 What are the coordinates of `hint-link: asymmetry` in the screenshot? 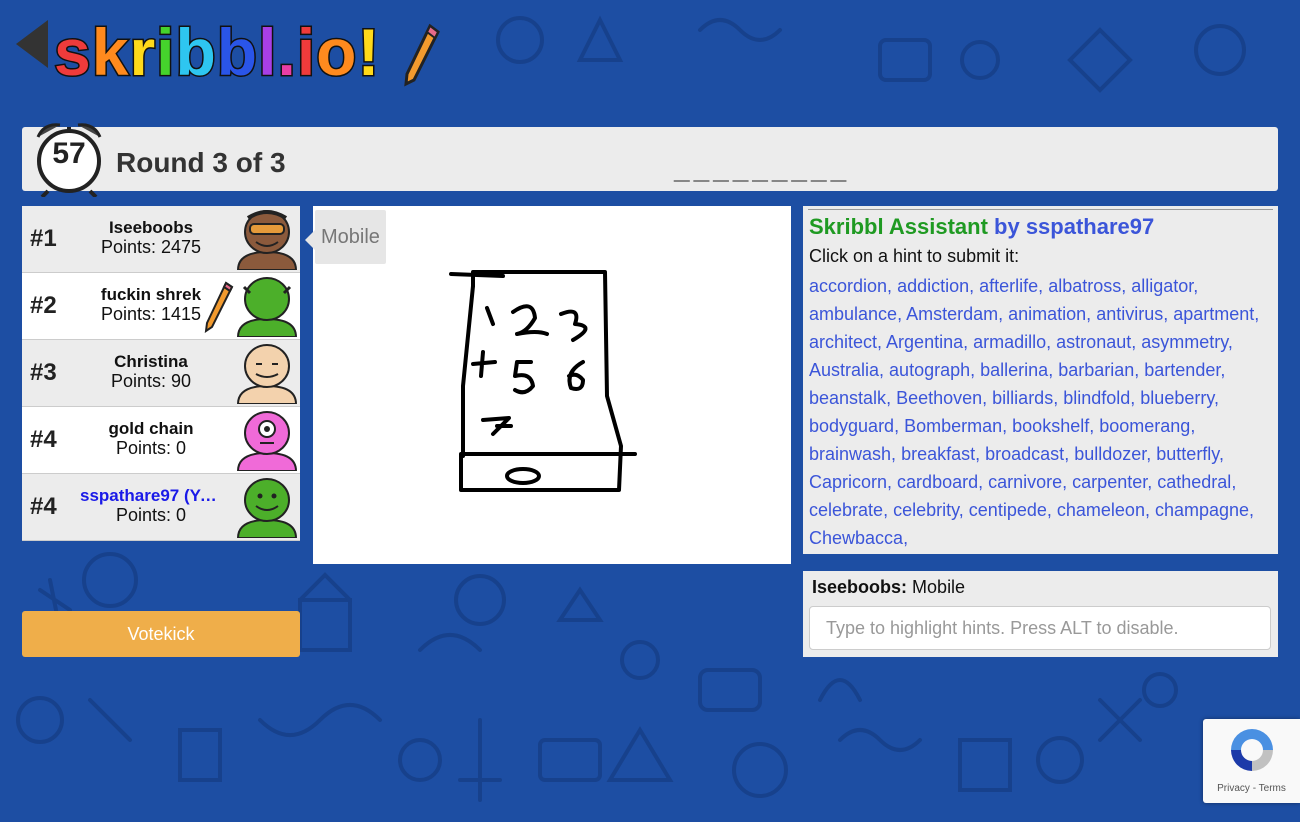 It's located at (1184, 342).